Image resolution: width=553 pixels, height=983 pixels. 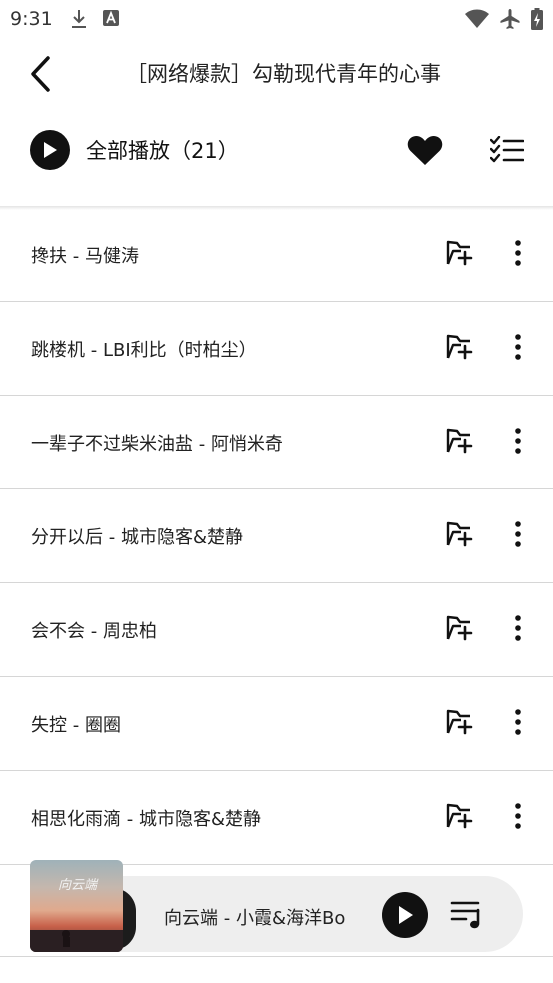 I want to click on checklist-icon, so click(x=507, y=149).